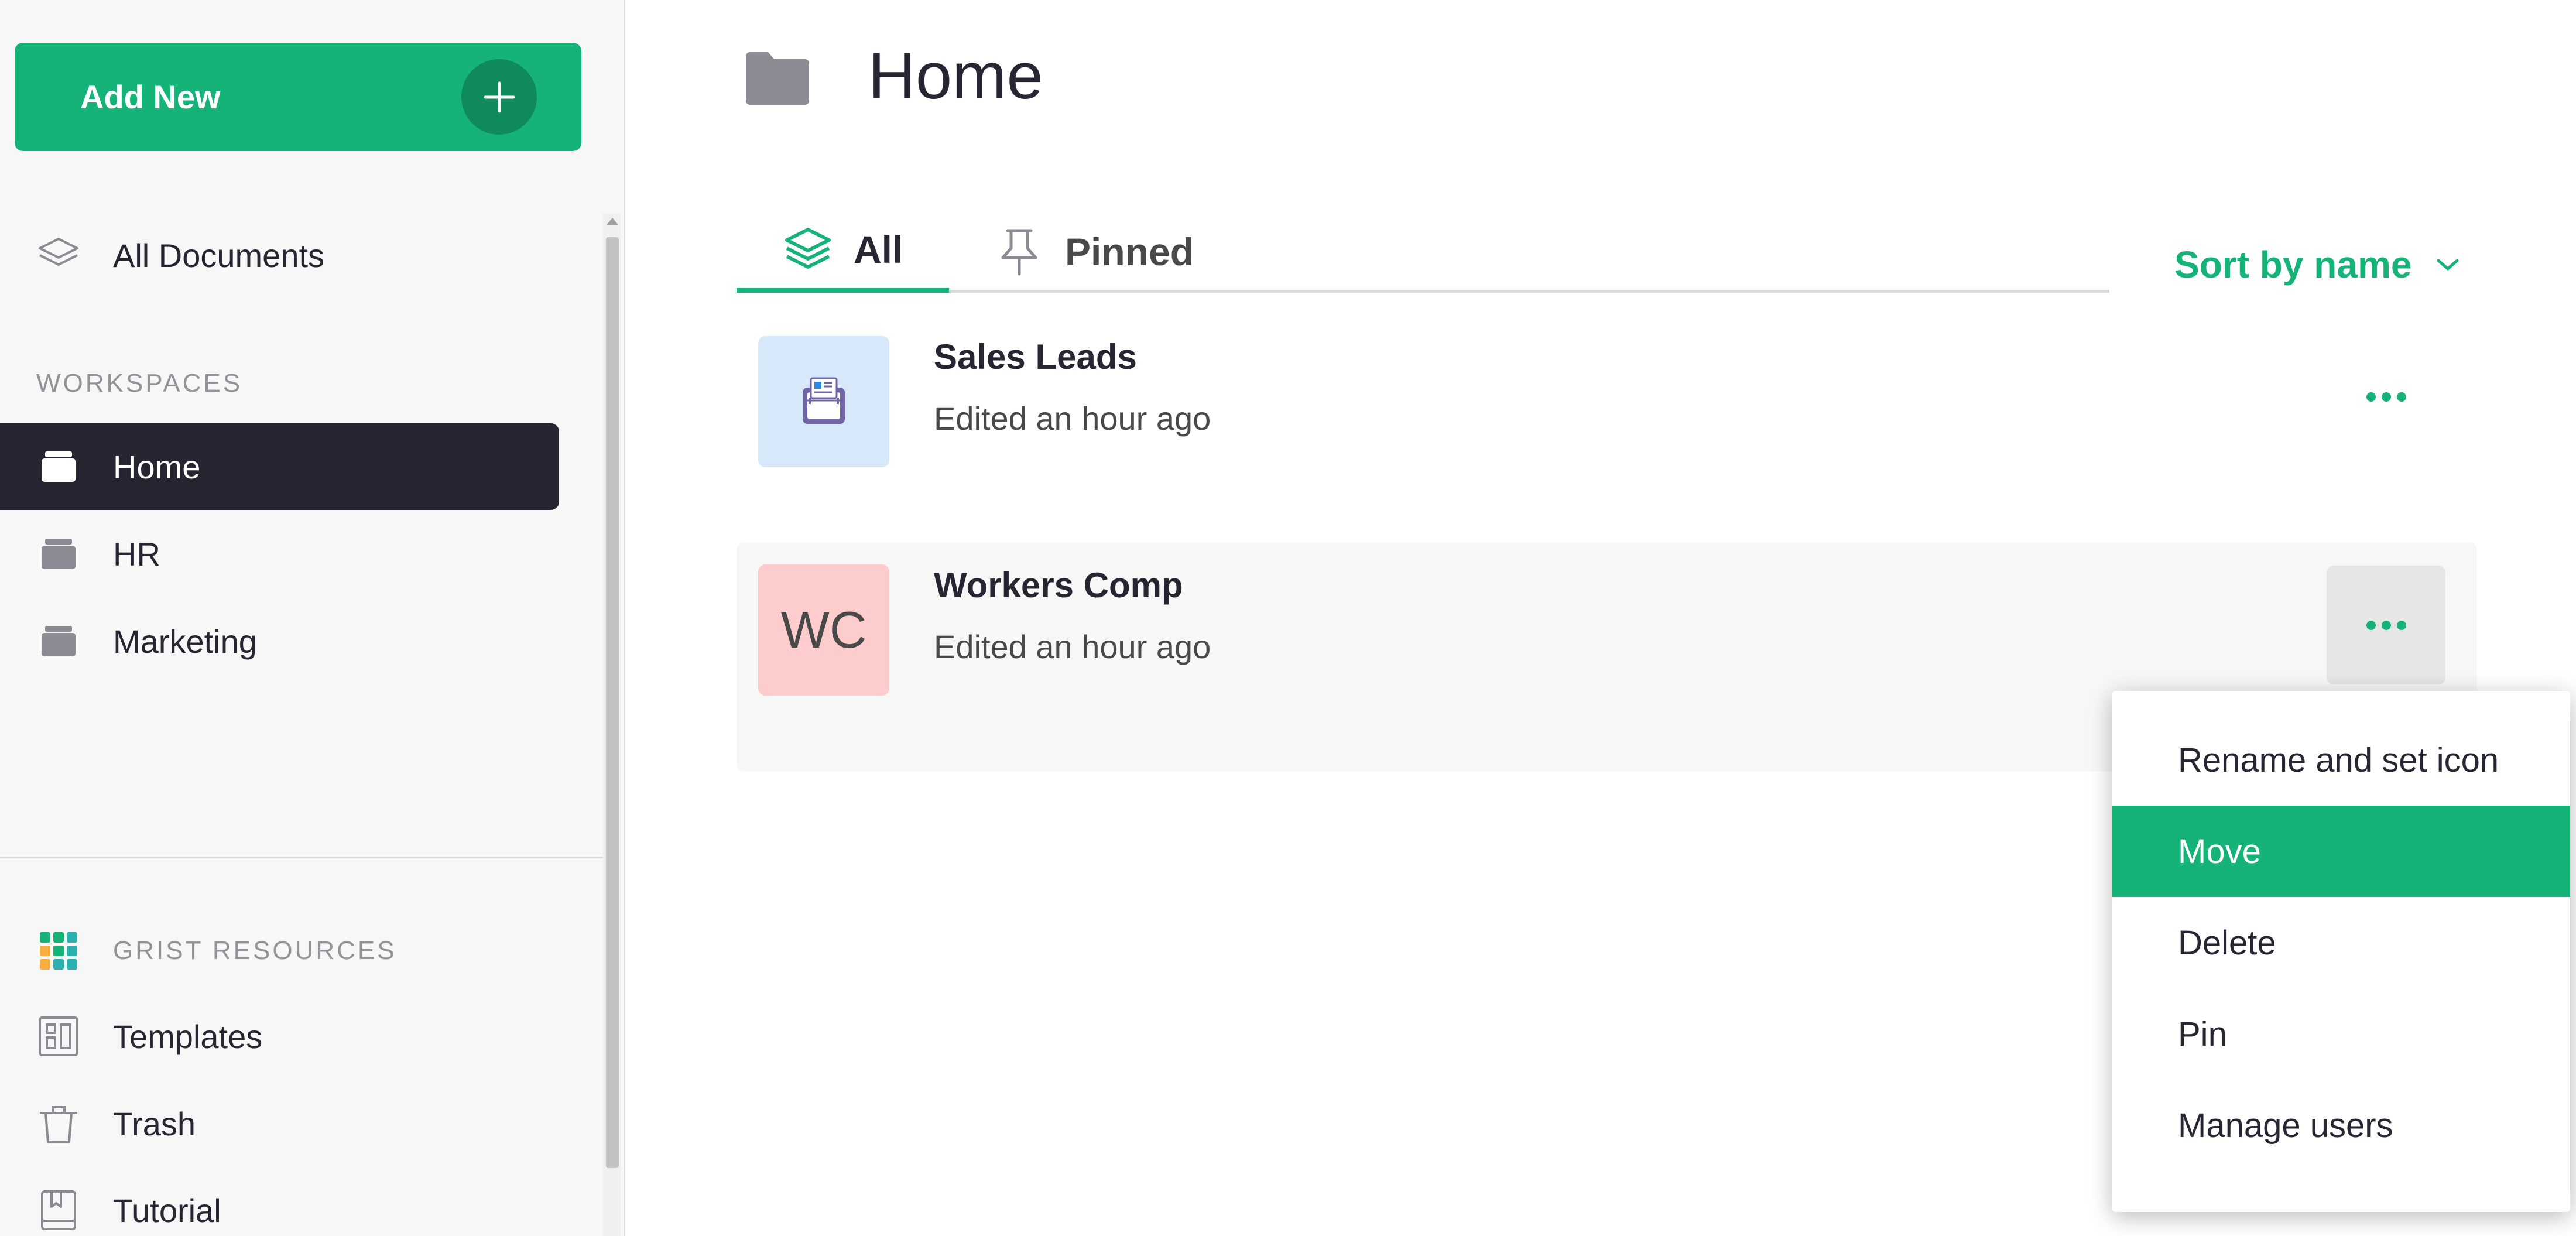 Image resolution: width=2576 pixels, height=1236 pixels. Describe the element at coordinates (2448, 264) in the screenshot. I see `chevron-down-icon` at that location.